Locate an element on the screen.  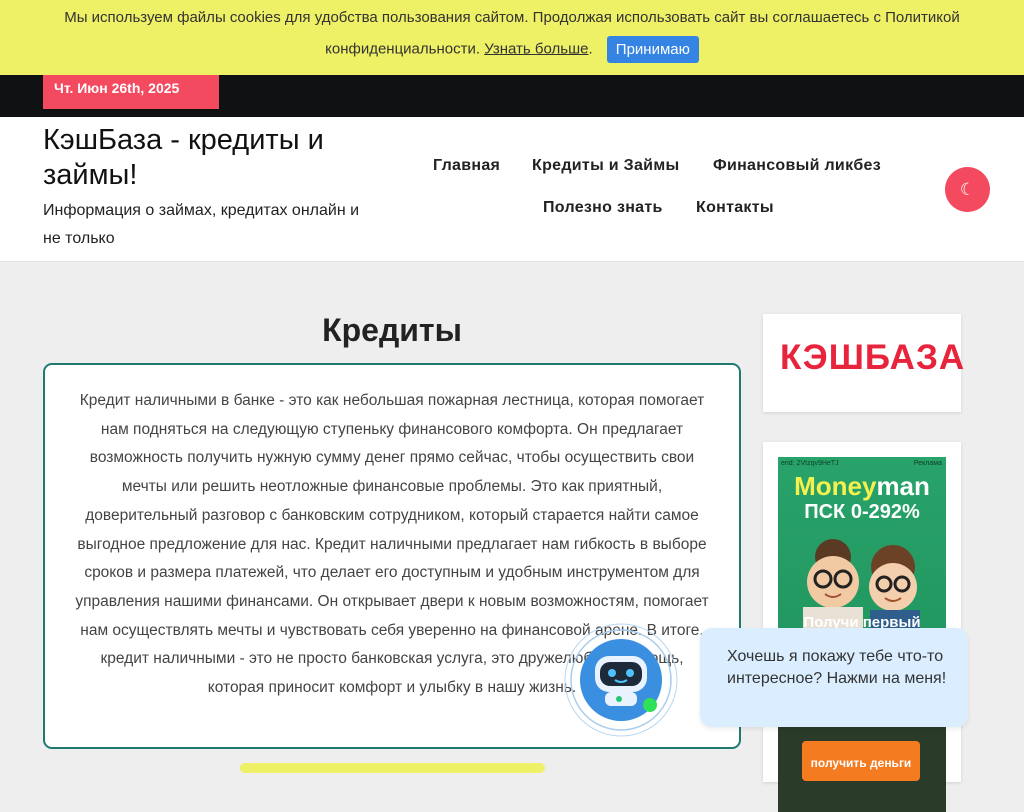
ad-label: Реклама is located at coordinates (927, 463).